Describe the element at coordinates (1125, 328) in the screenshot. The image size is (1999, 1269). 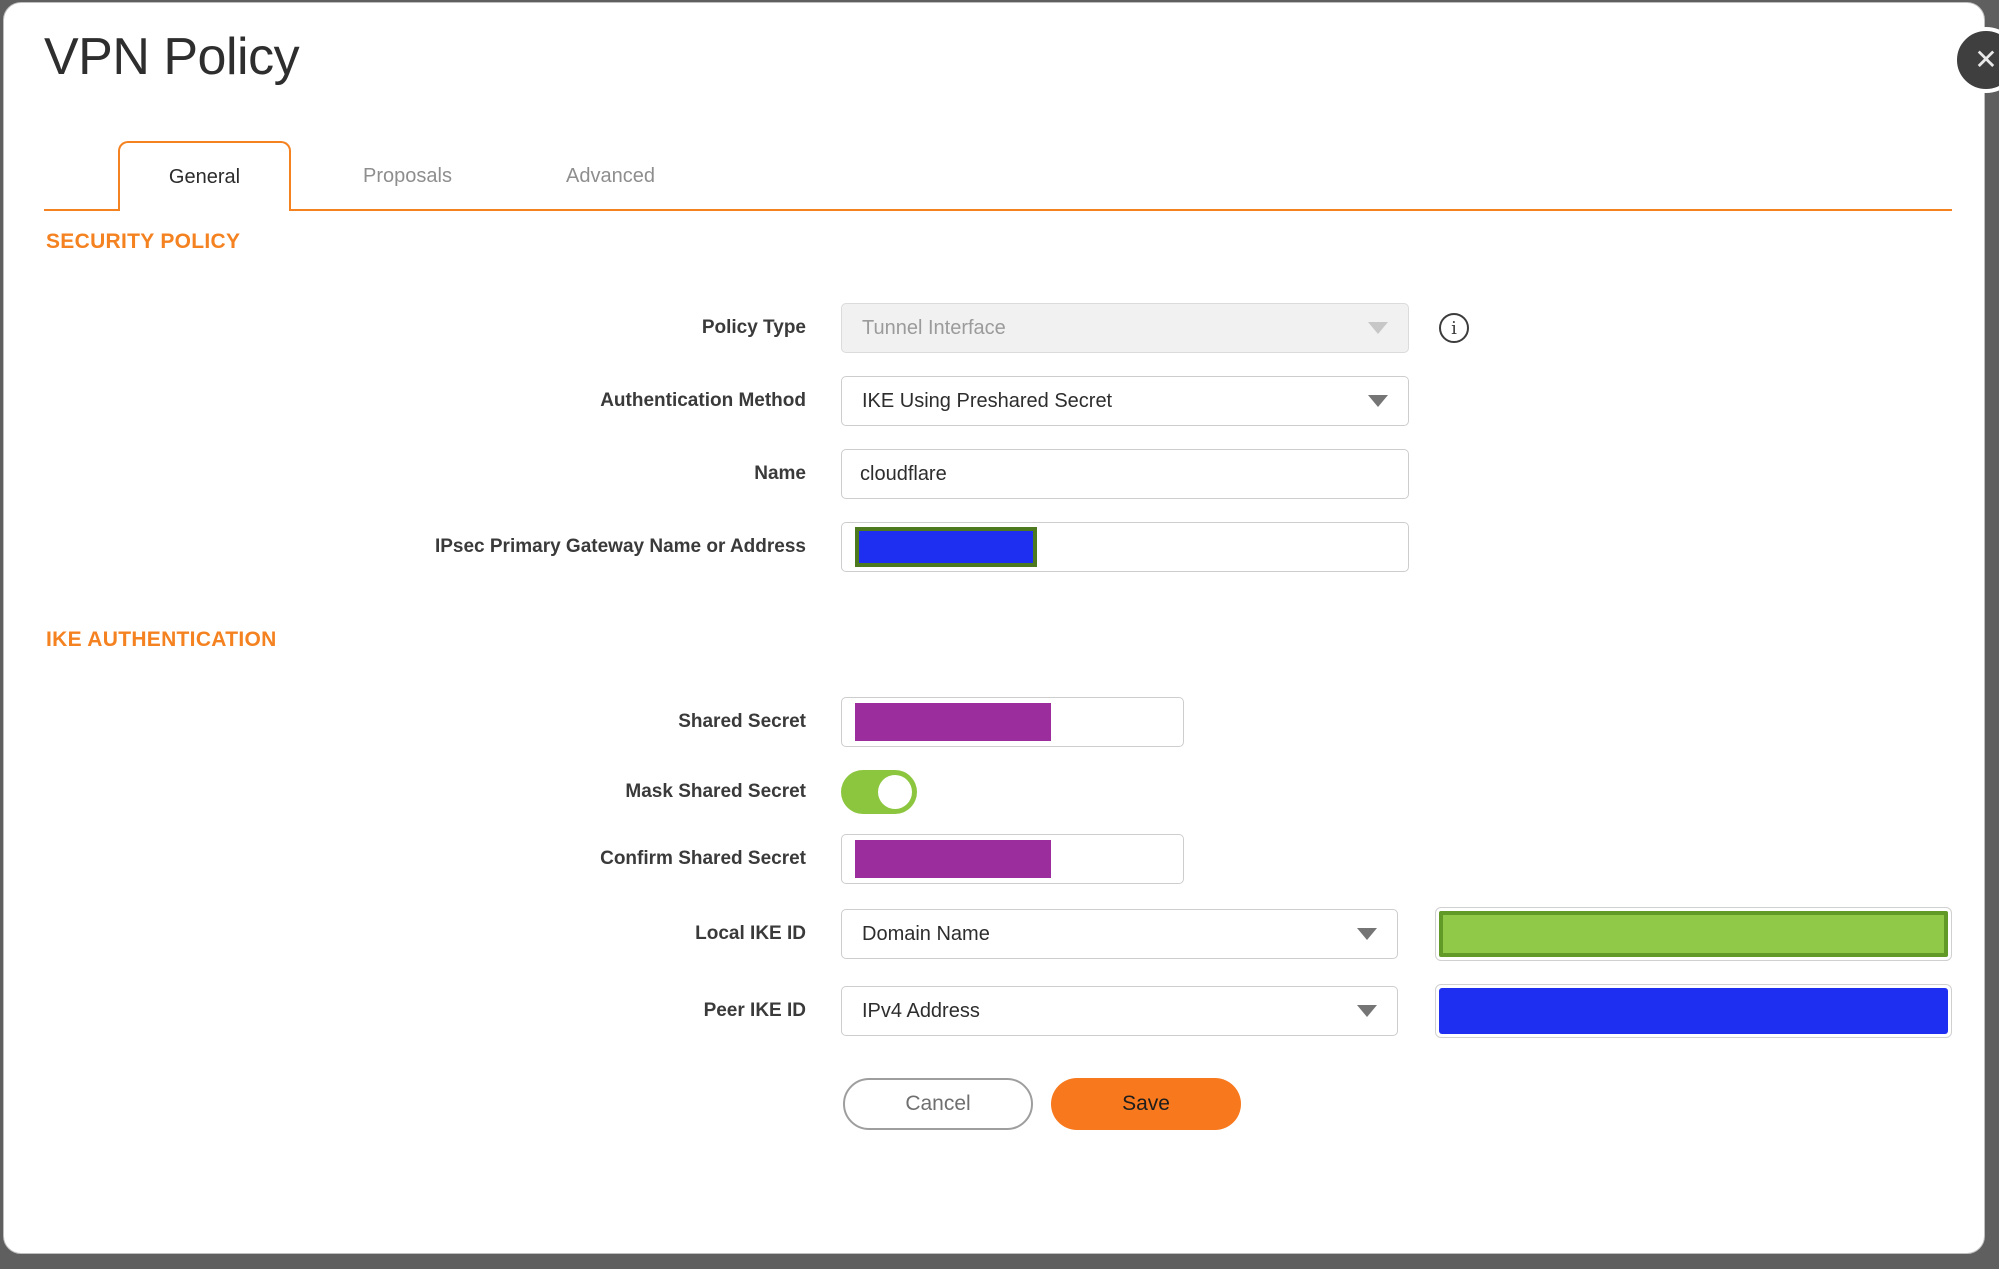
I see `policy-type-select: Tunnel Interface` at that location.